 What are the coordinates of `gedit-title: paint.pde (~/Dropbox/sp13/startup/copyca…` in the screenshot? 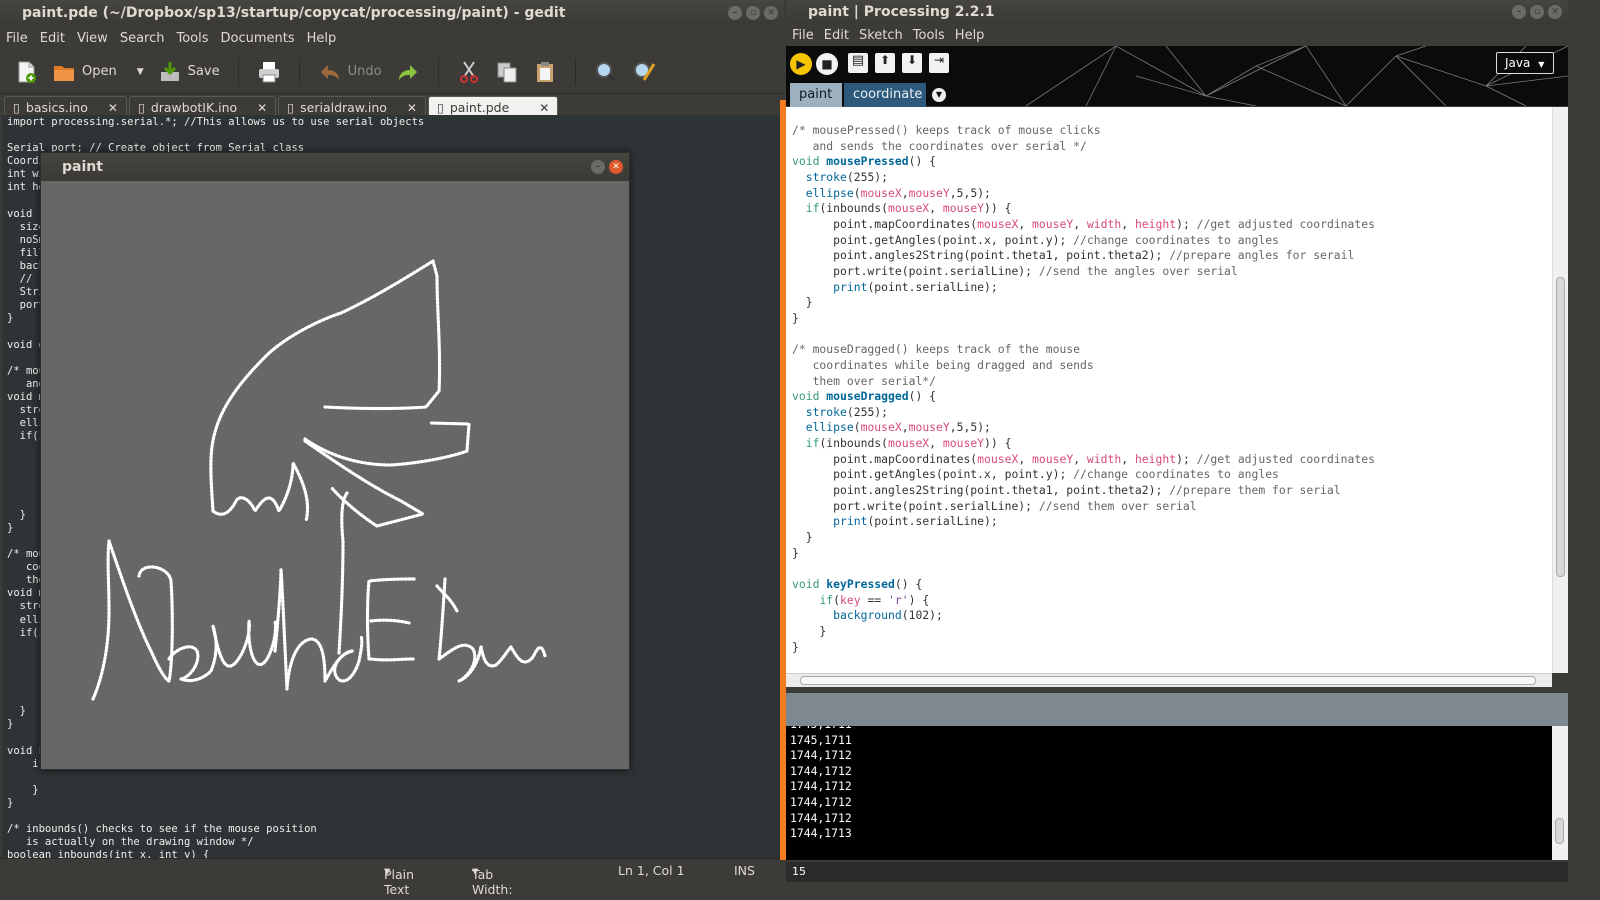 It's located at (294, 13).